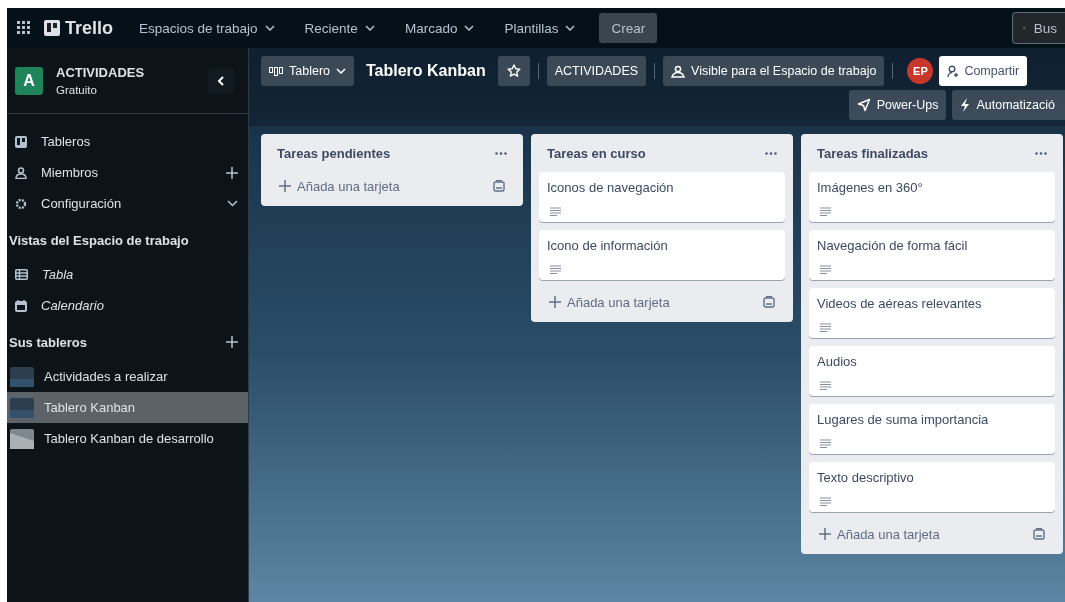 This screenshot has height=602, width=1065. I want to click on section-heading: Sus tableros, so click(48, 342).